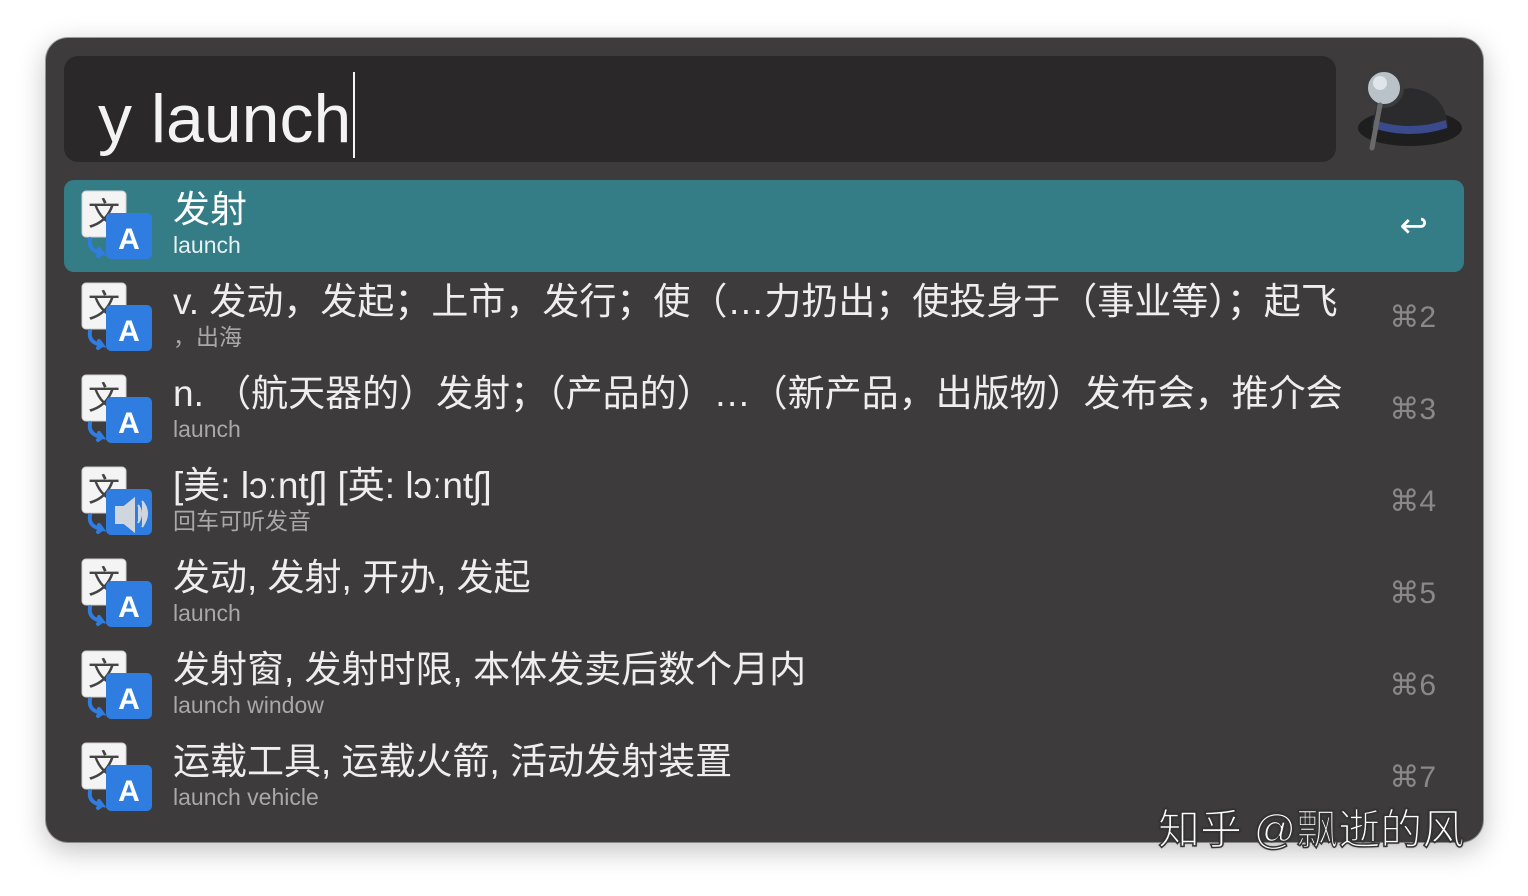 This screenshot has height=896, width=1528. What do you see at coordinates (207, 337) in the screenshot?
I see `result-subtitle: ，出海` at bounding box center [207, 337].